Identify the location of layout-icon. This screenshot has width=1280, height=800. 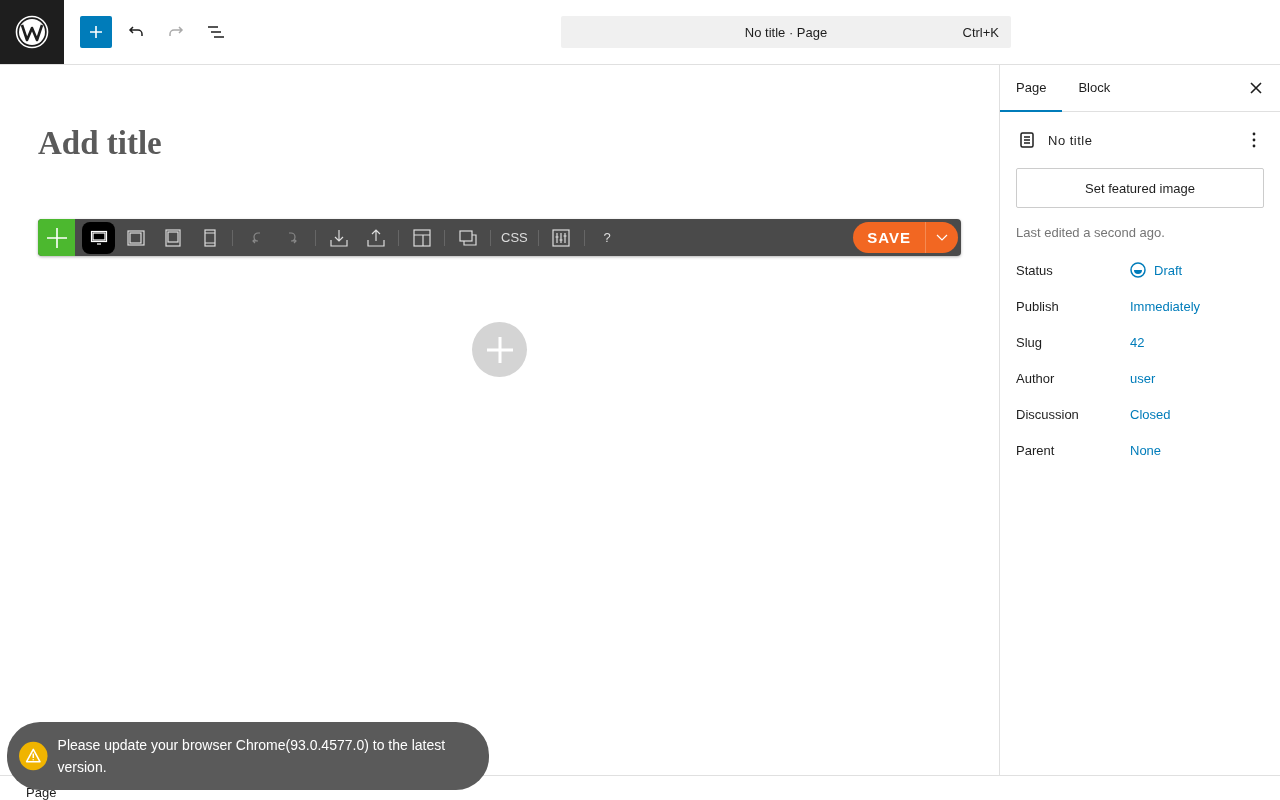
(421, 237).